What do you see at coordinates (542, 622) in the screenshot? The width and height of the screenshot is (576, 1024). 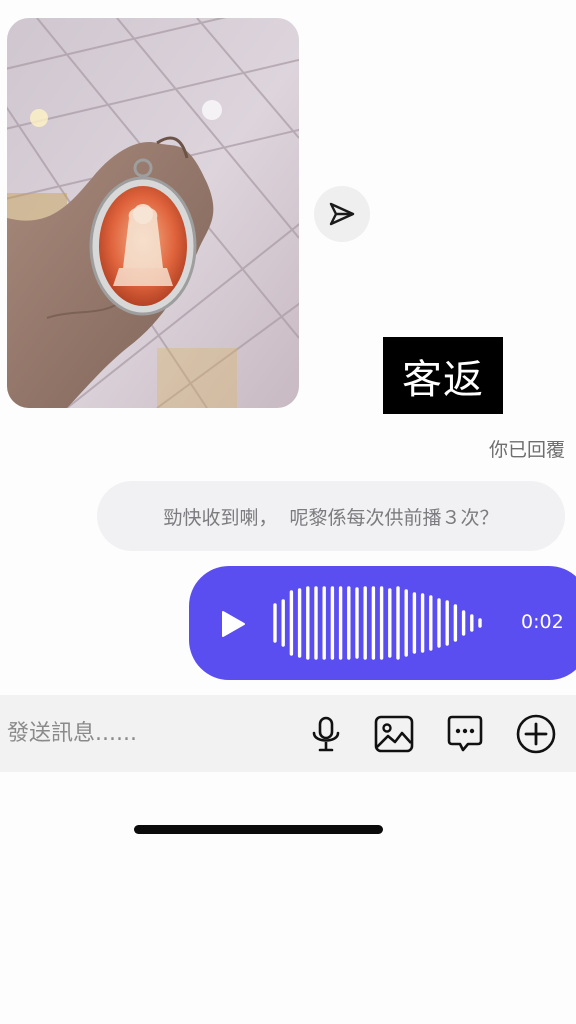 I see `voice-duration: 0:02` at bounding box center [542, 622].